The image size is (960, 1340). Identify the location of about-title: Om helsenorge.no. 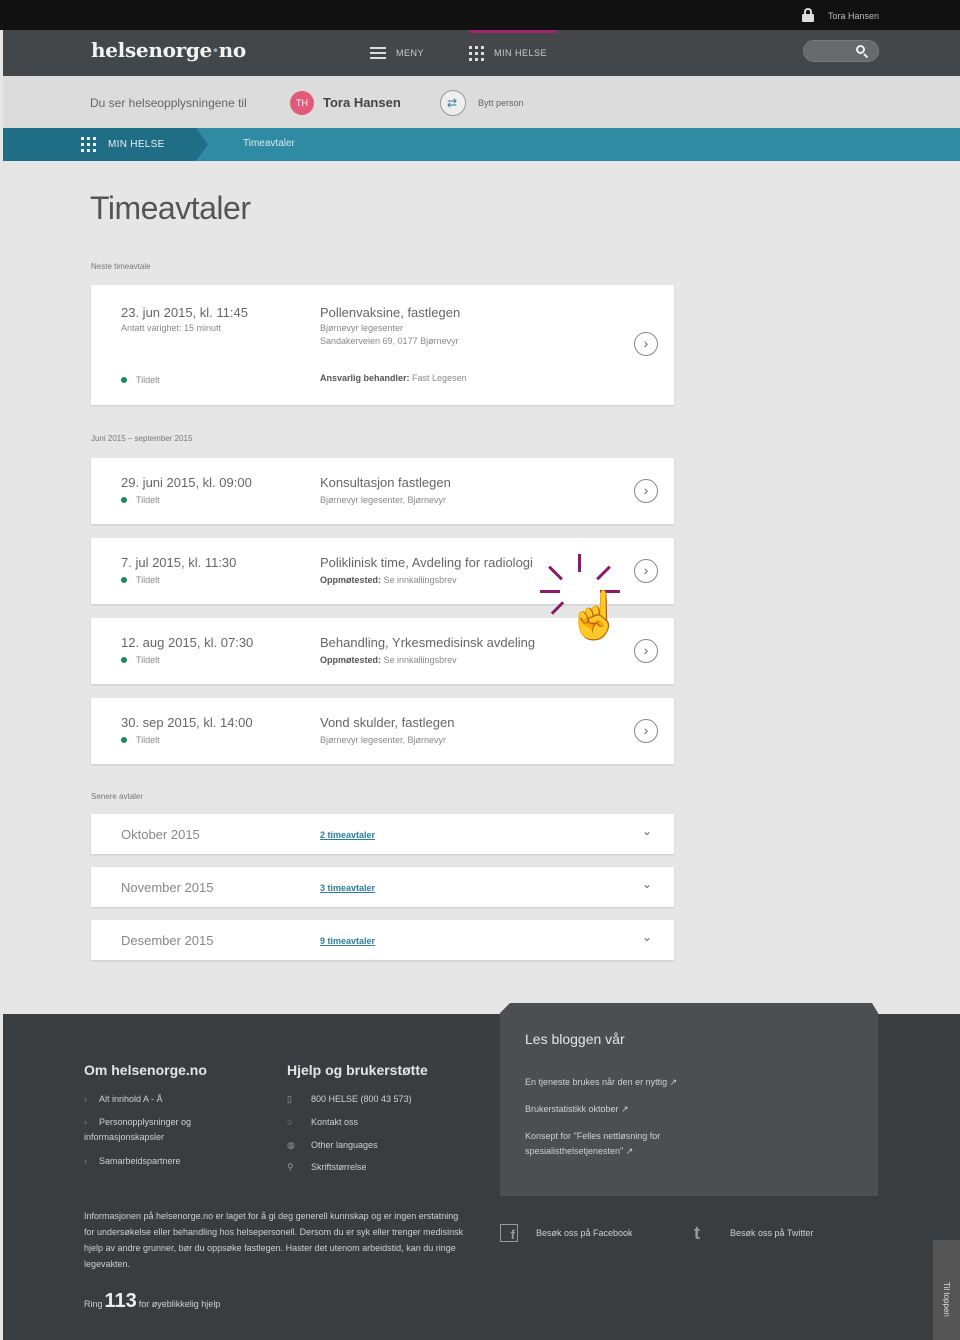
(145, 1070).